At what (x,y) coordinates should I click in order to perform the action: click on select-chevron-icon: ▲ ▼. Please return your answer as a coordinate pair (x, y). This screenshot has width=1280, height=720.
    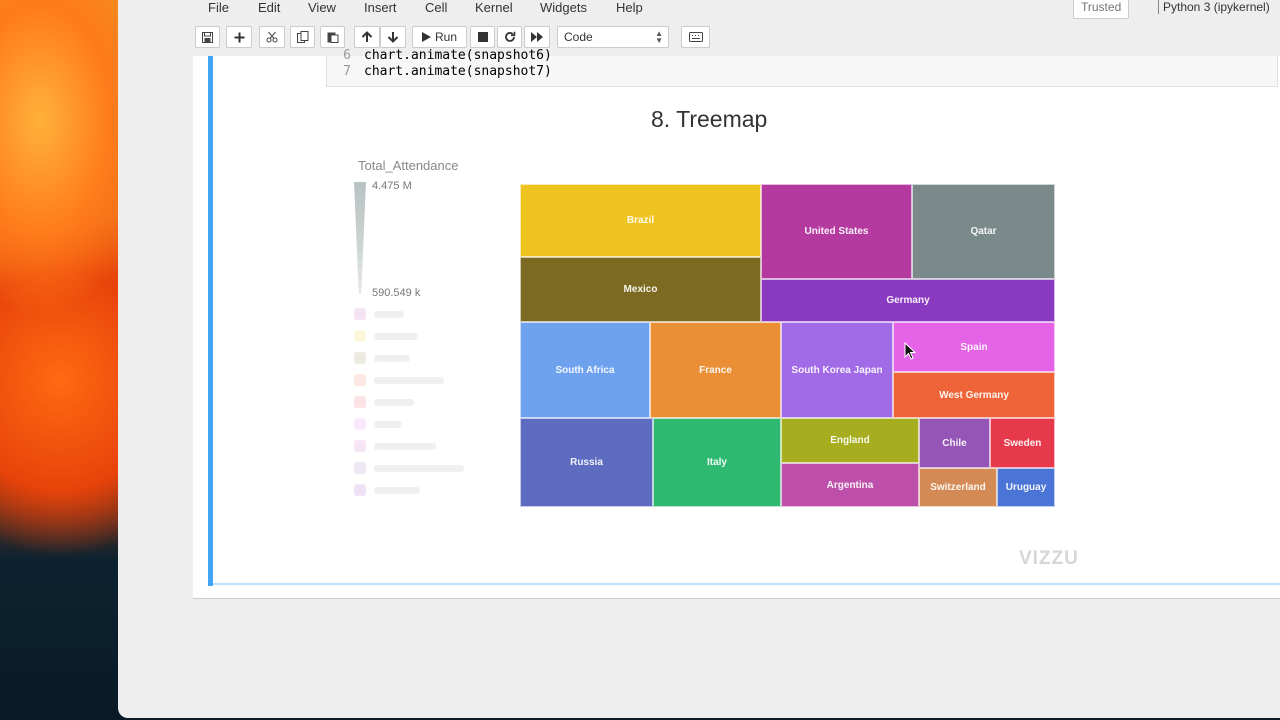
    Looking at the image, I should click on (659, 37).